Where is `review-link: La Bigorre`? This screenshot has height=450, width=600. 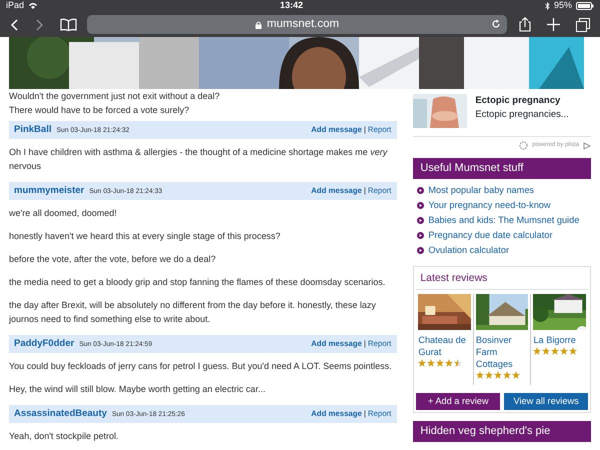 review-link: La Bigorre is located at coordinates (559, 340).